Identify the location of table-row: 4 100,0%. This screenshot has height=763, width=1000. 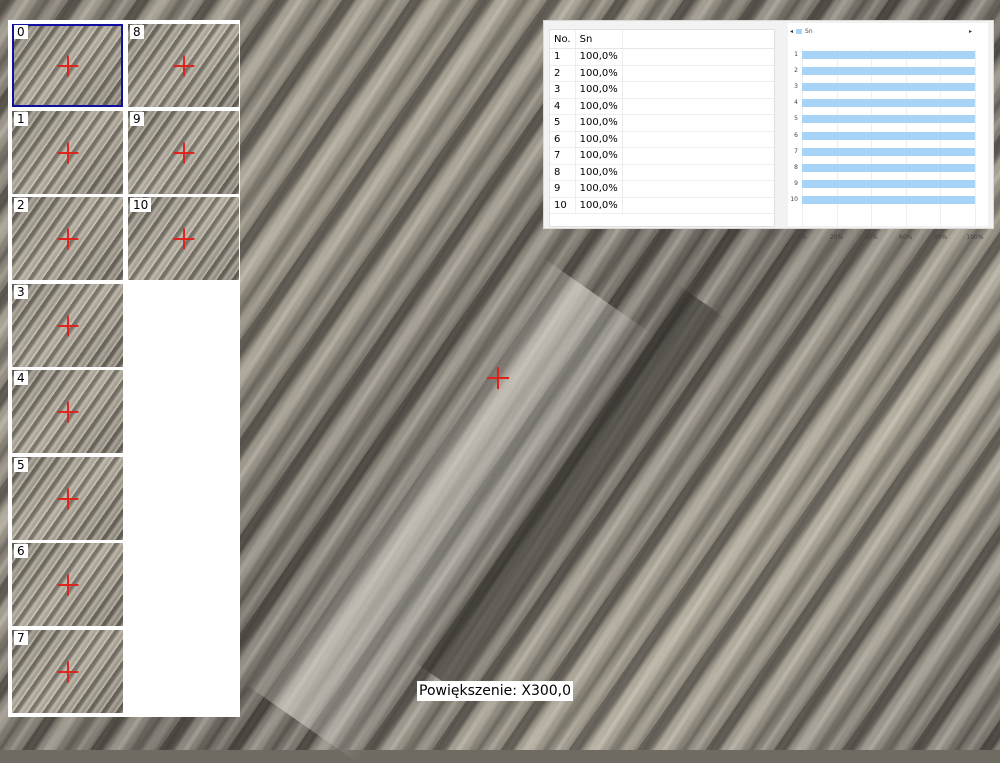
(662, 106).